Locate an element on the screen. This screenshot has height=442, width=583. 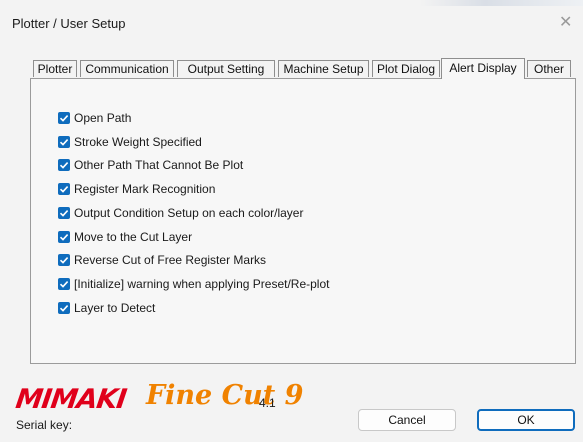
alert-option-layer-to-detect: Layer to Detect is located at coordinates (106, 308).